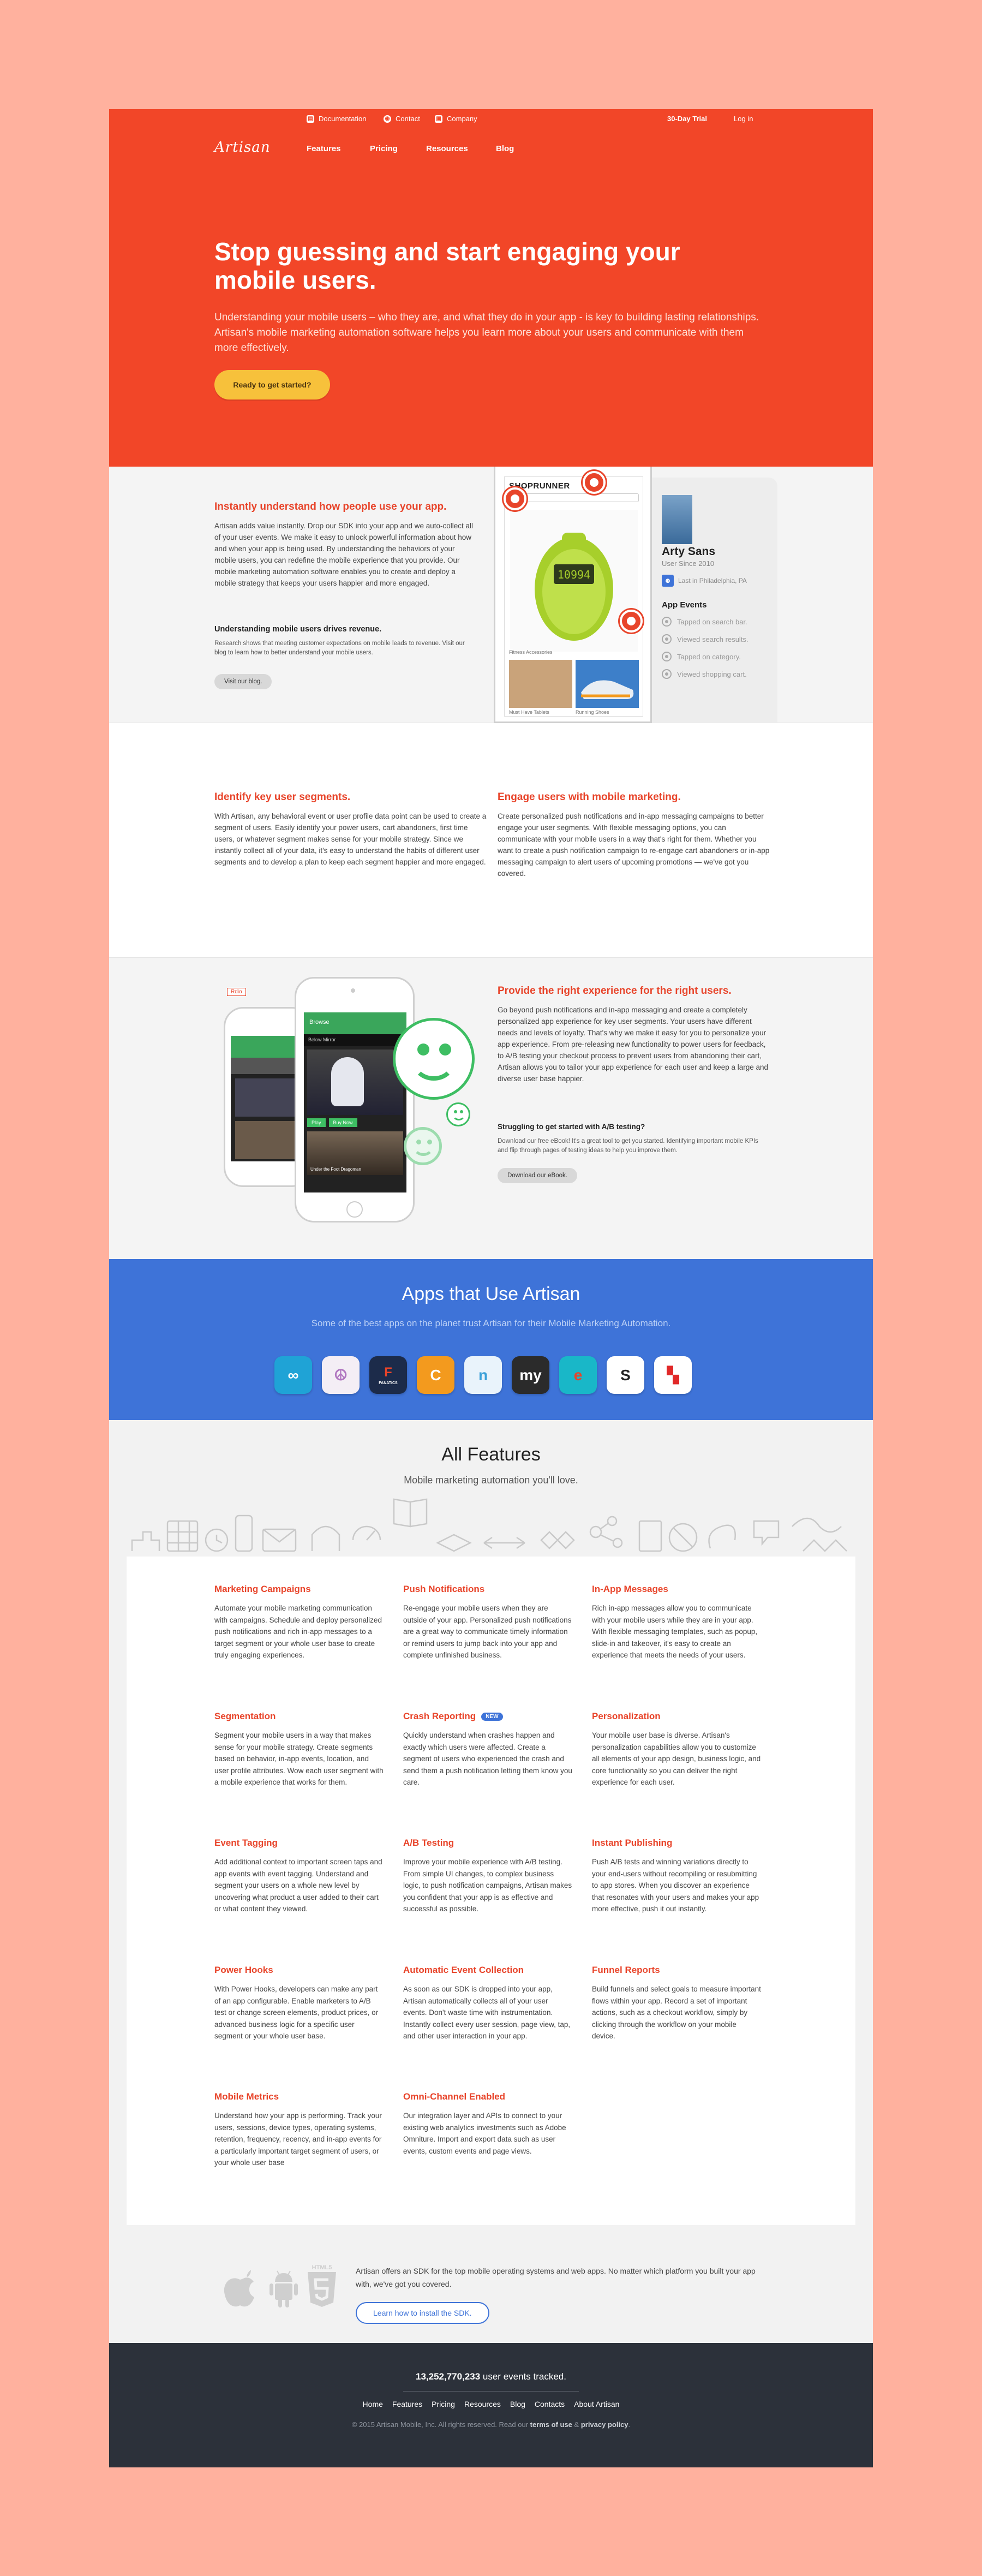  I want to click on nav-resources: Resources, so click(447, 148).